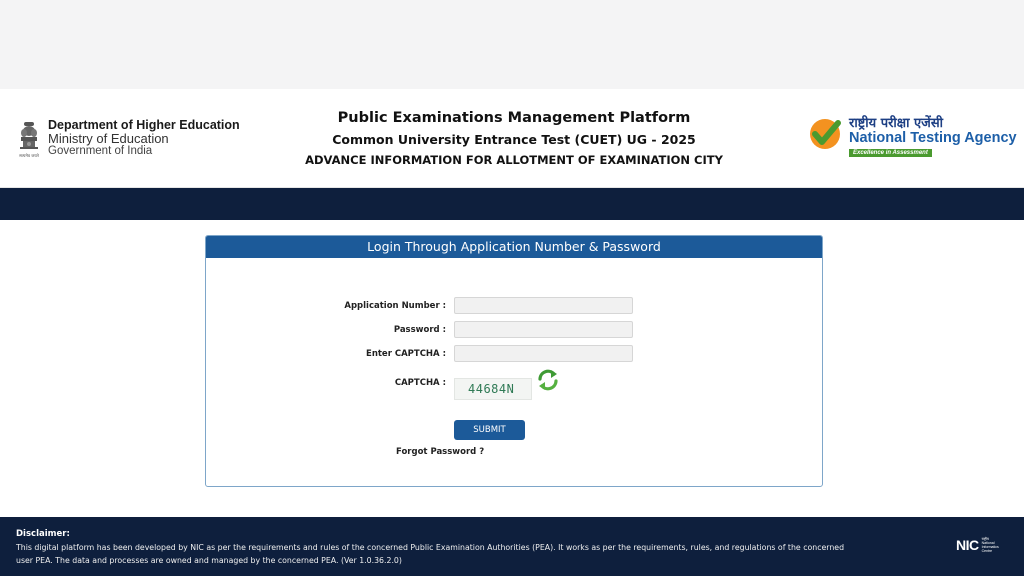  What do you see at coordinates (29, 140) in the screenshot?
I see `national-emblem-icon: सत्यमेव जयते` at bounding box center [29, 140].